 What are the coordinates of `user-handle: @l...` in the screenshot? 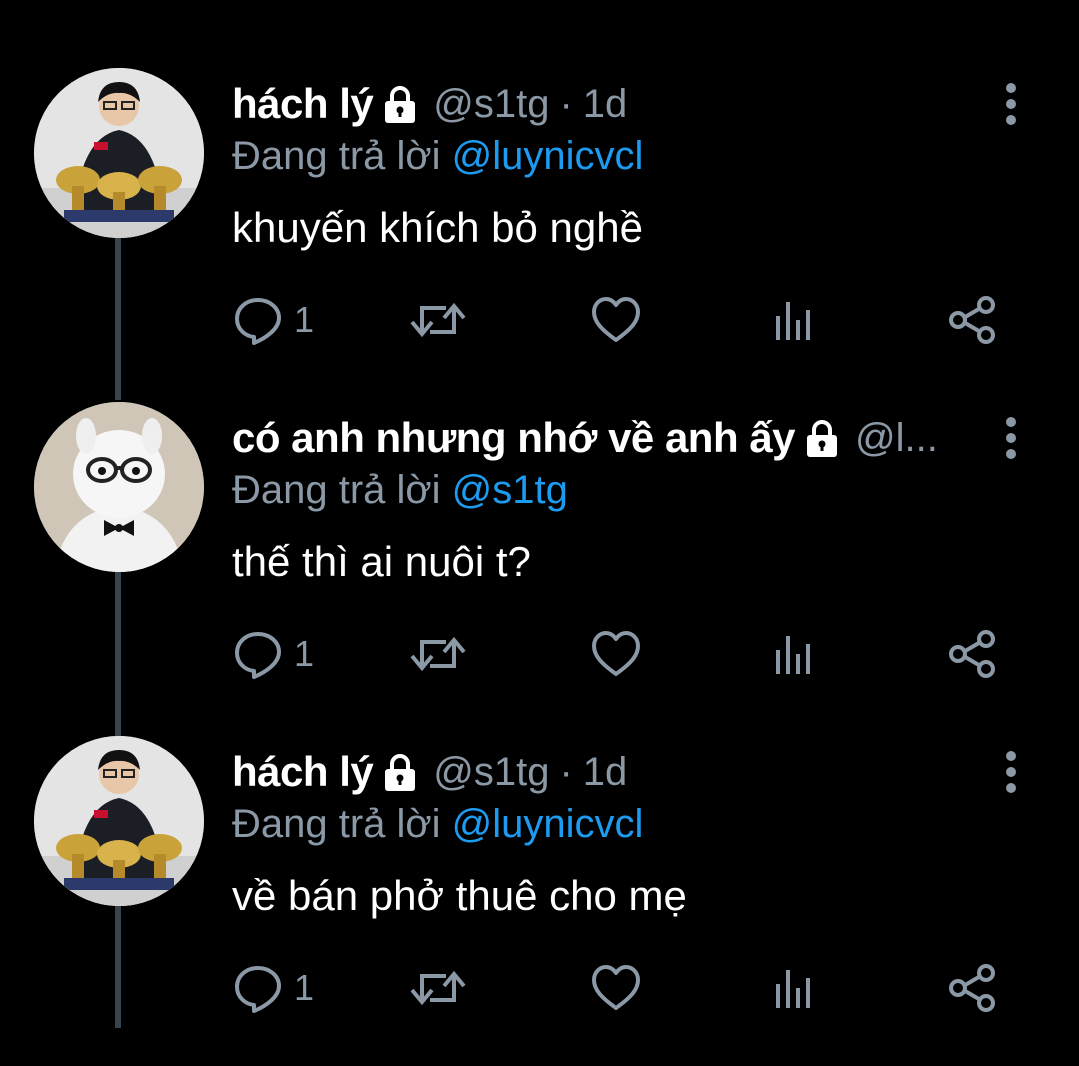 It's located at (896, 438).